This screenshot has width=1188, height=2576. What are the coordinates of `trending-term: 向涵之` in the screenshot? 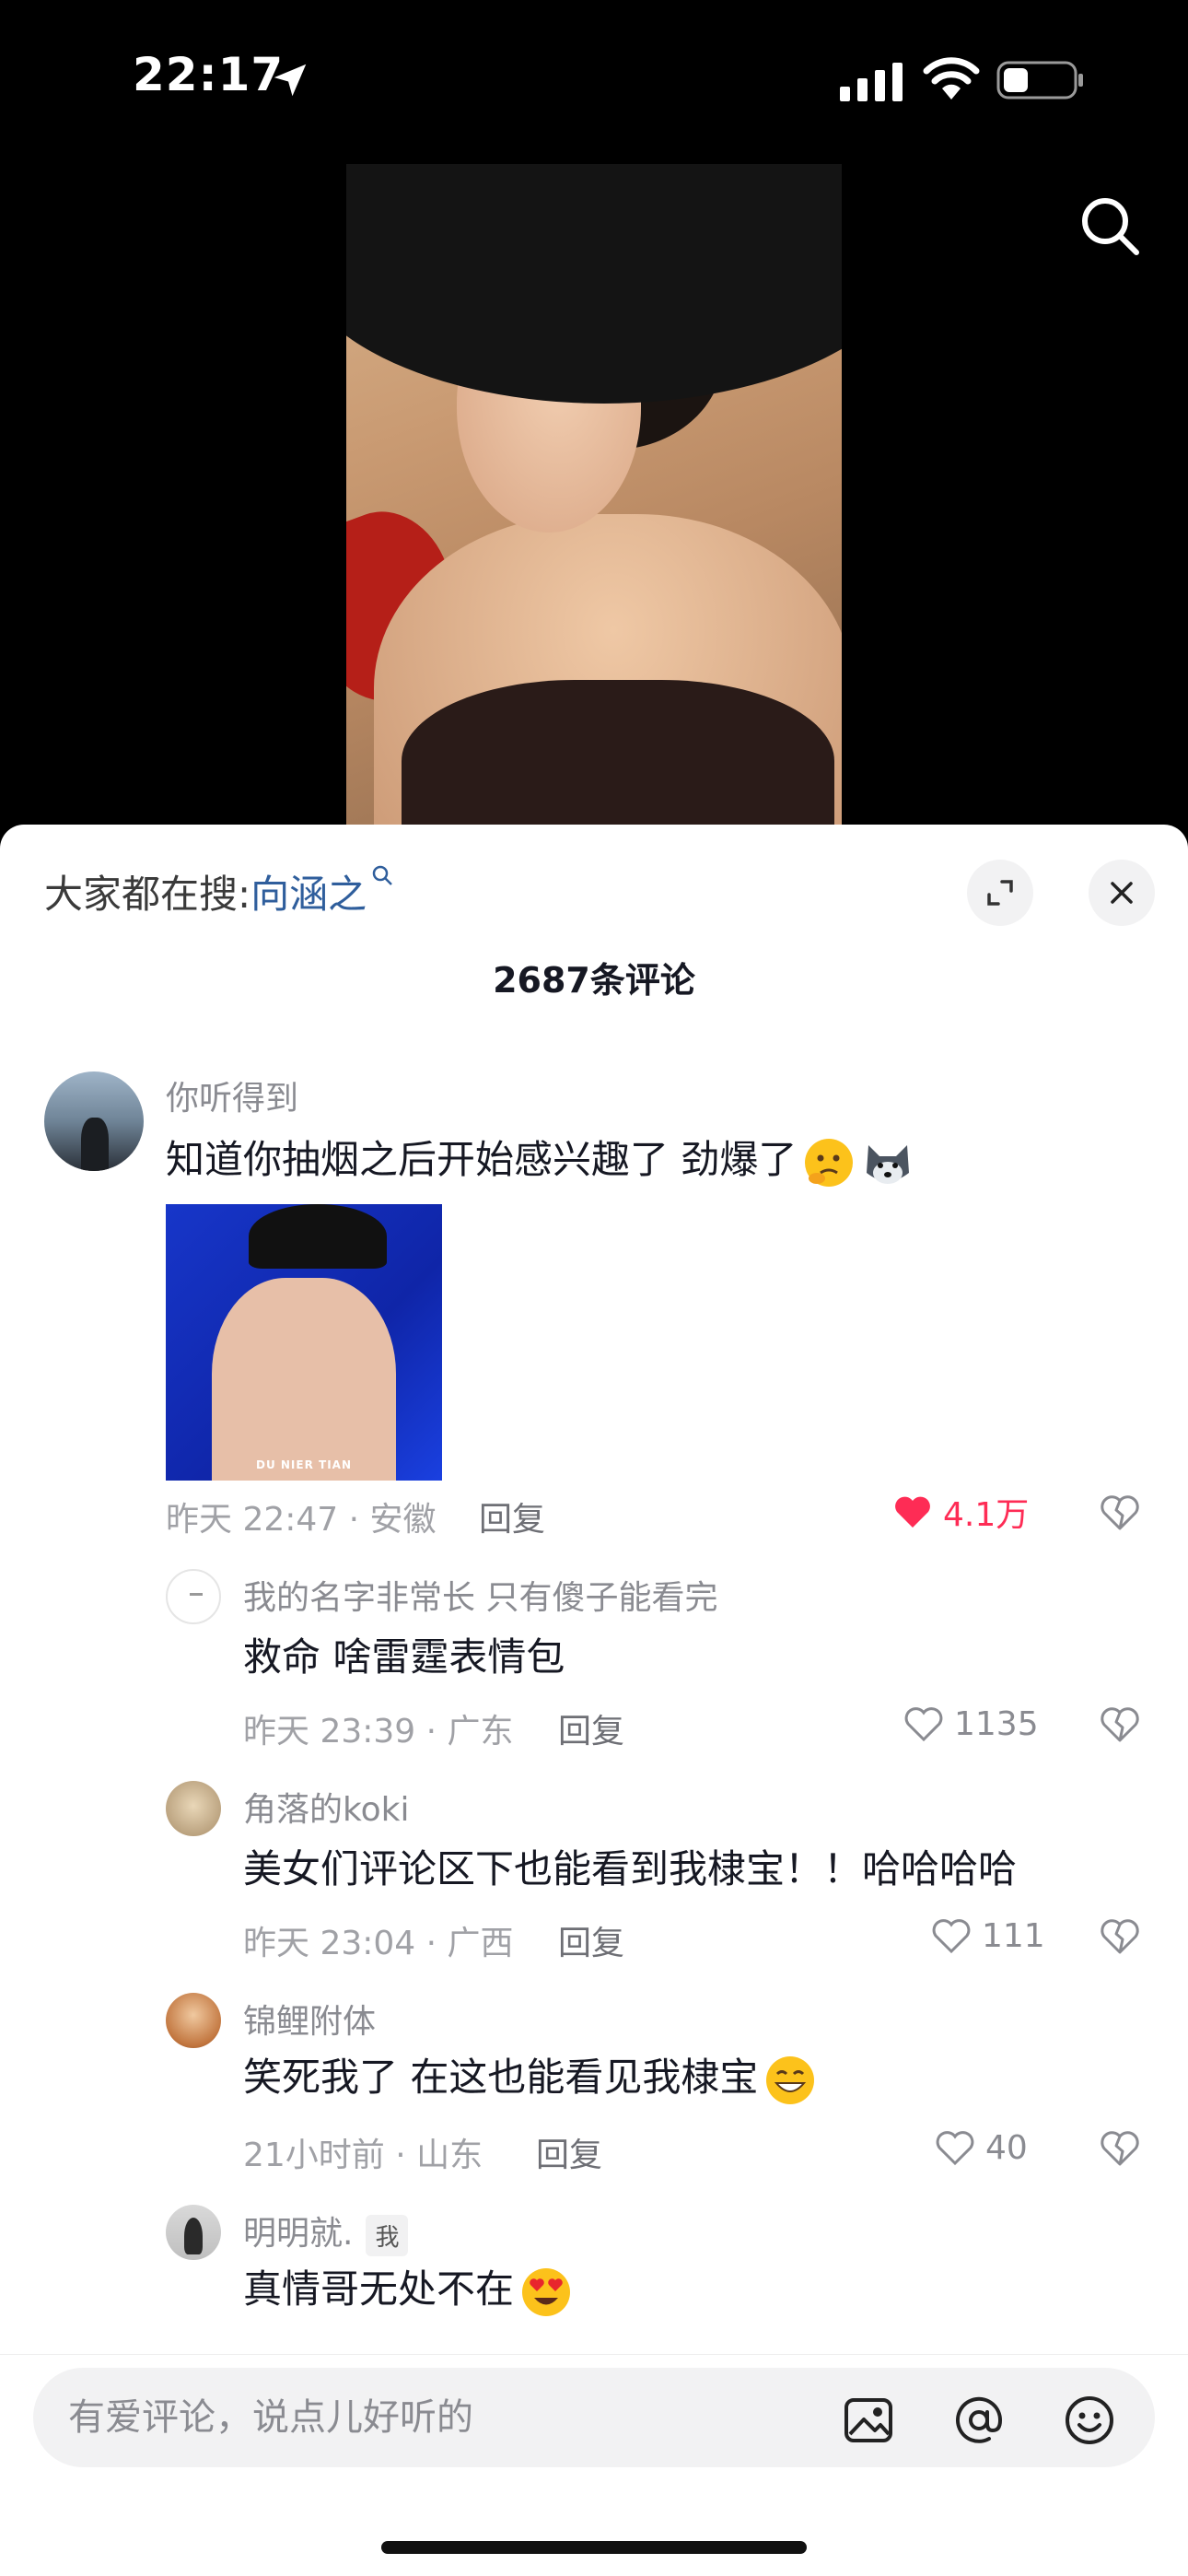 It's located at (308, 894).